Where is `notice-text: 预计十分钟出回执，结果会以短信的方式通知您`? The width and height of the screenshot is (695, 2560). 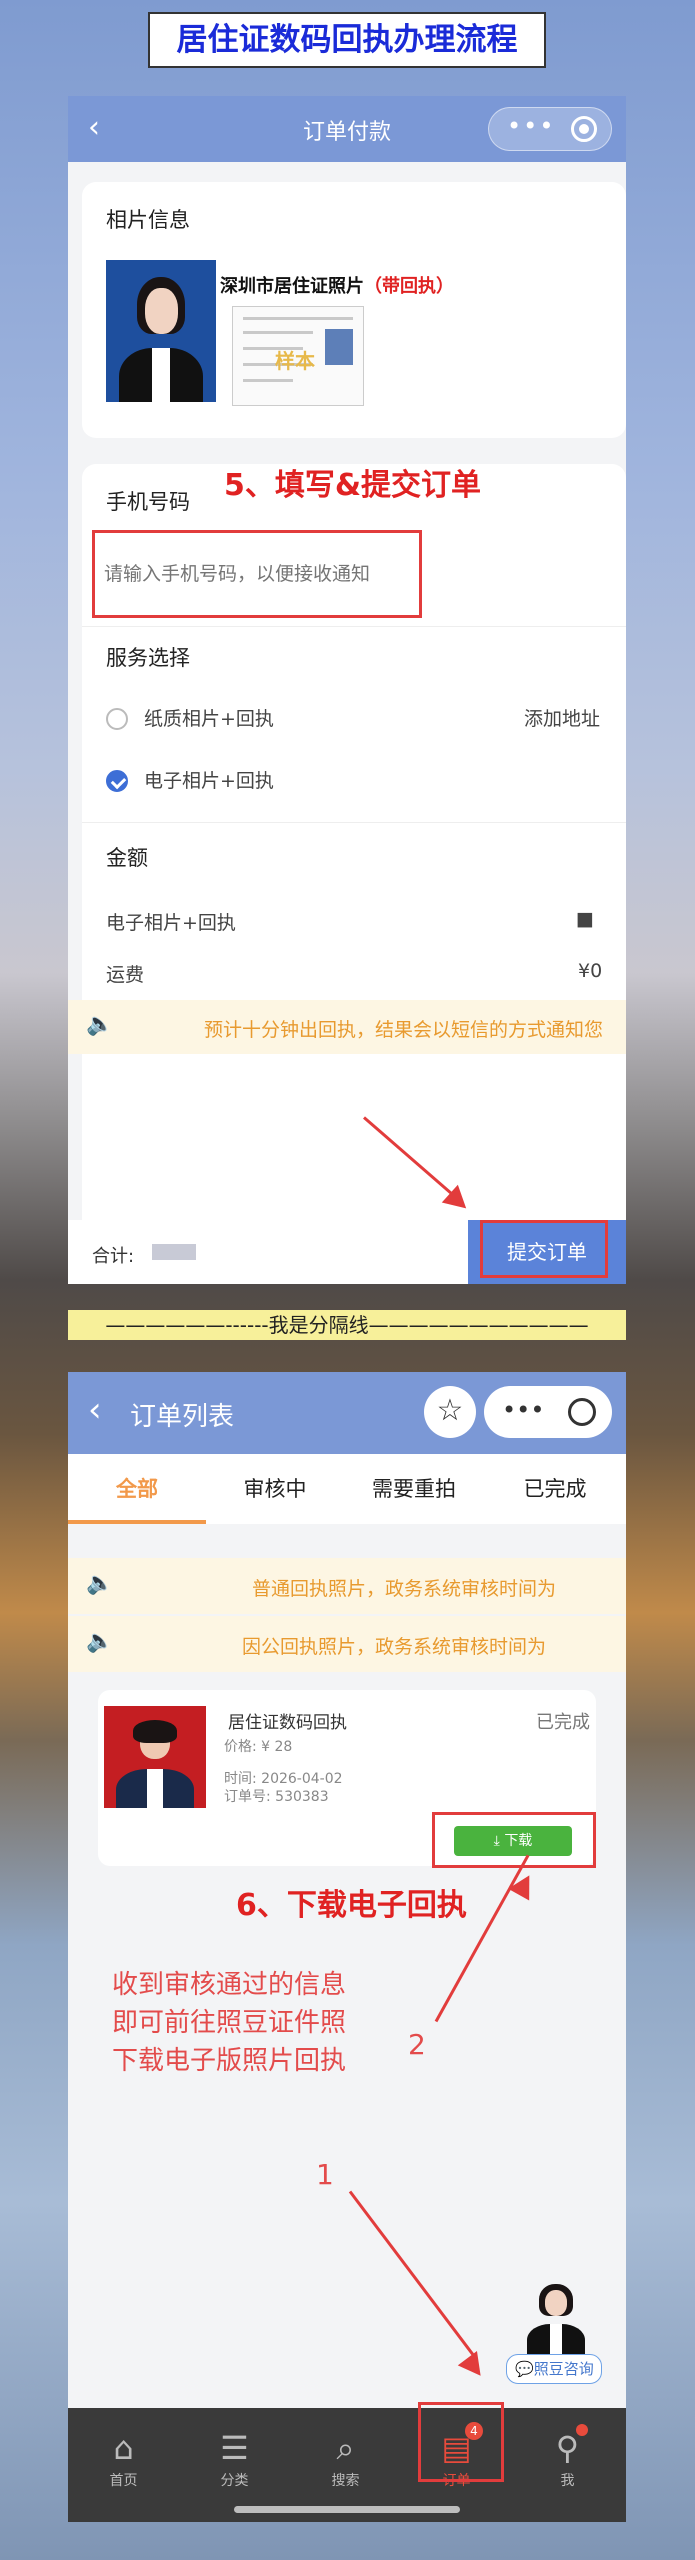 notice-text: 预计十分钟出回执，结果会以短信的方式通知您 is located at coordinates (404, 1030).